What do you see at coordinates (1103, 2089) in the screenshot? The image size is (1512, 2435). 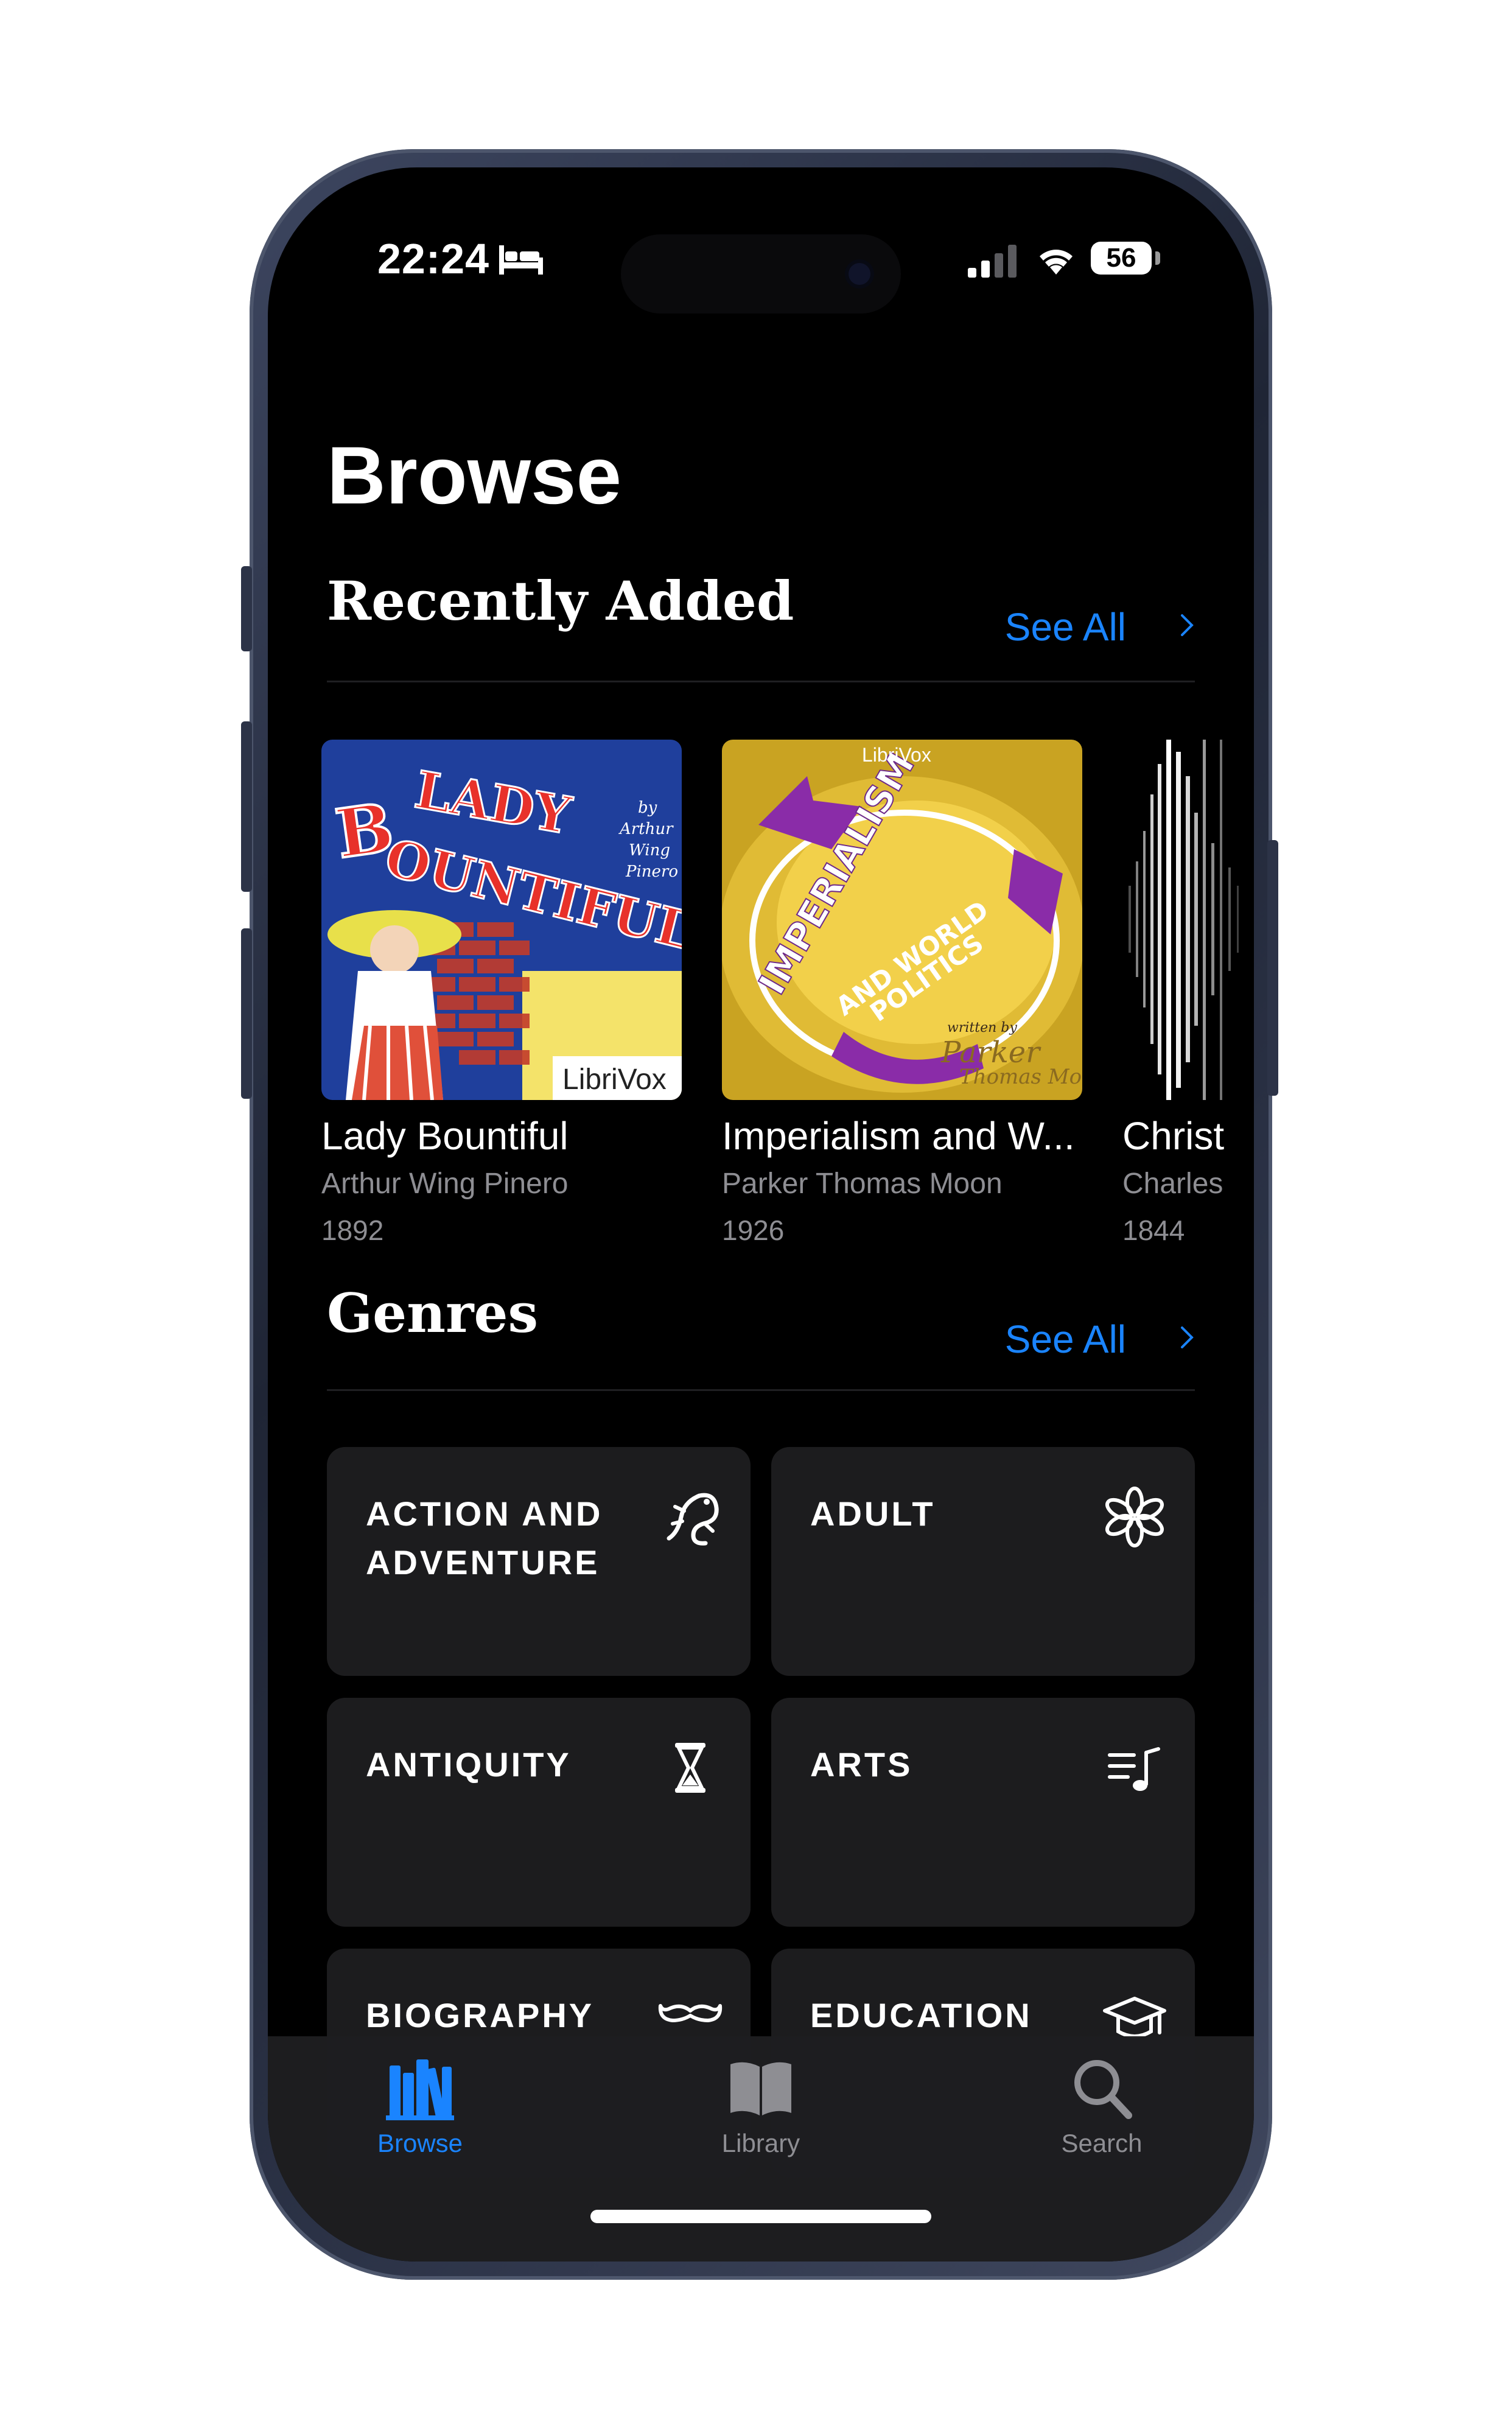 I see `magnifier-icon` at bounding box center [1103, 2089].